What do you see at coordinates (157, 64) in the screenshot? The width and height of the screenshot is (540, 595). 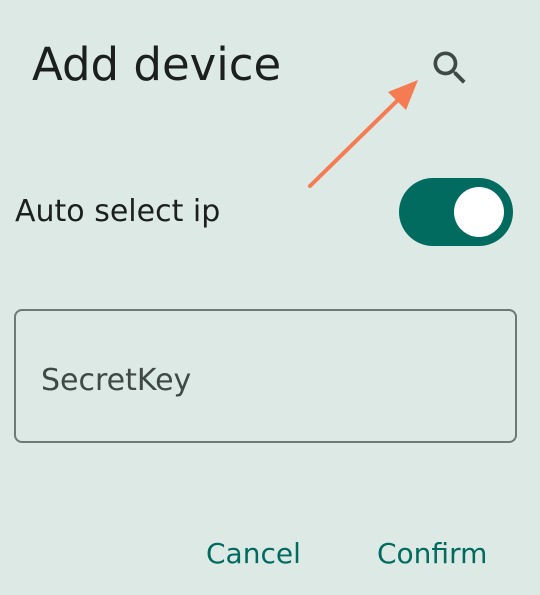 I see `dialog-title: Add device` at bounding box center [157, 64].